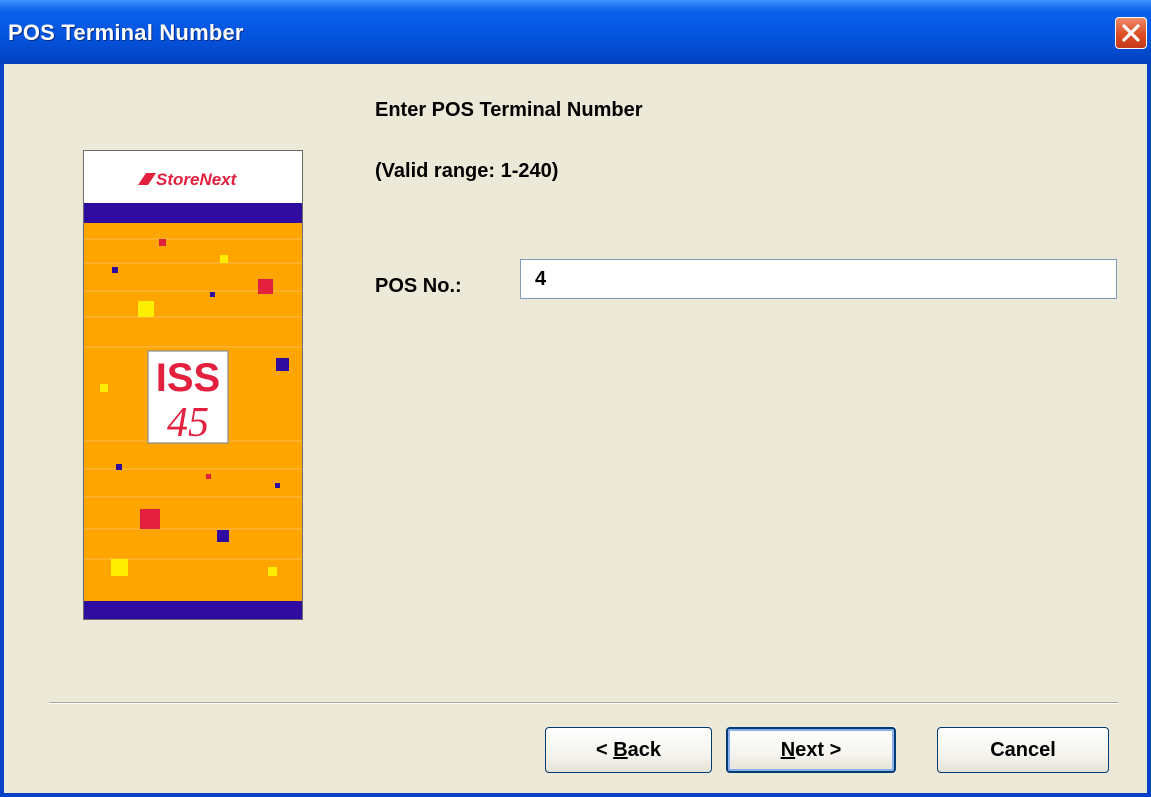 Image resolution: width=1151 pixels, height=797 pixels. I want to click on pos-number-input, so click(818, 279).